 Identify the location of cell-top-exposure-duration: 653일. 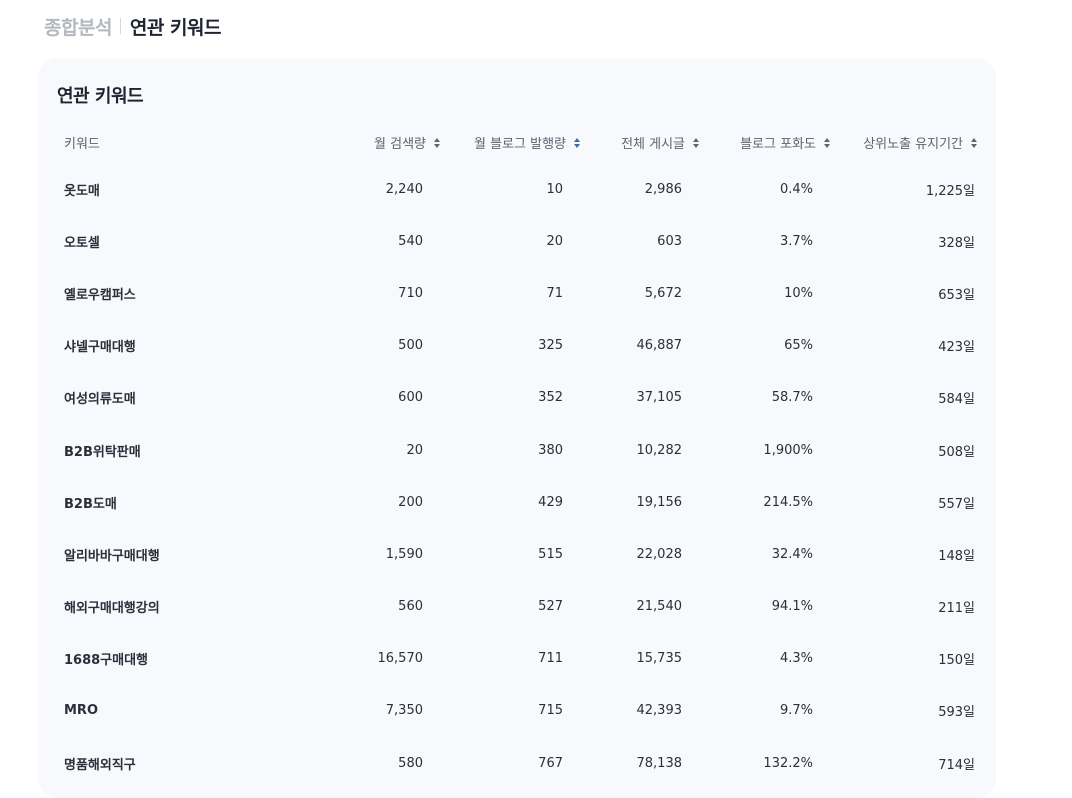
(956, 295).